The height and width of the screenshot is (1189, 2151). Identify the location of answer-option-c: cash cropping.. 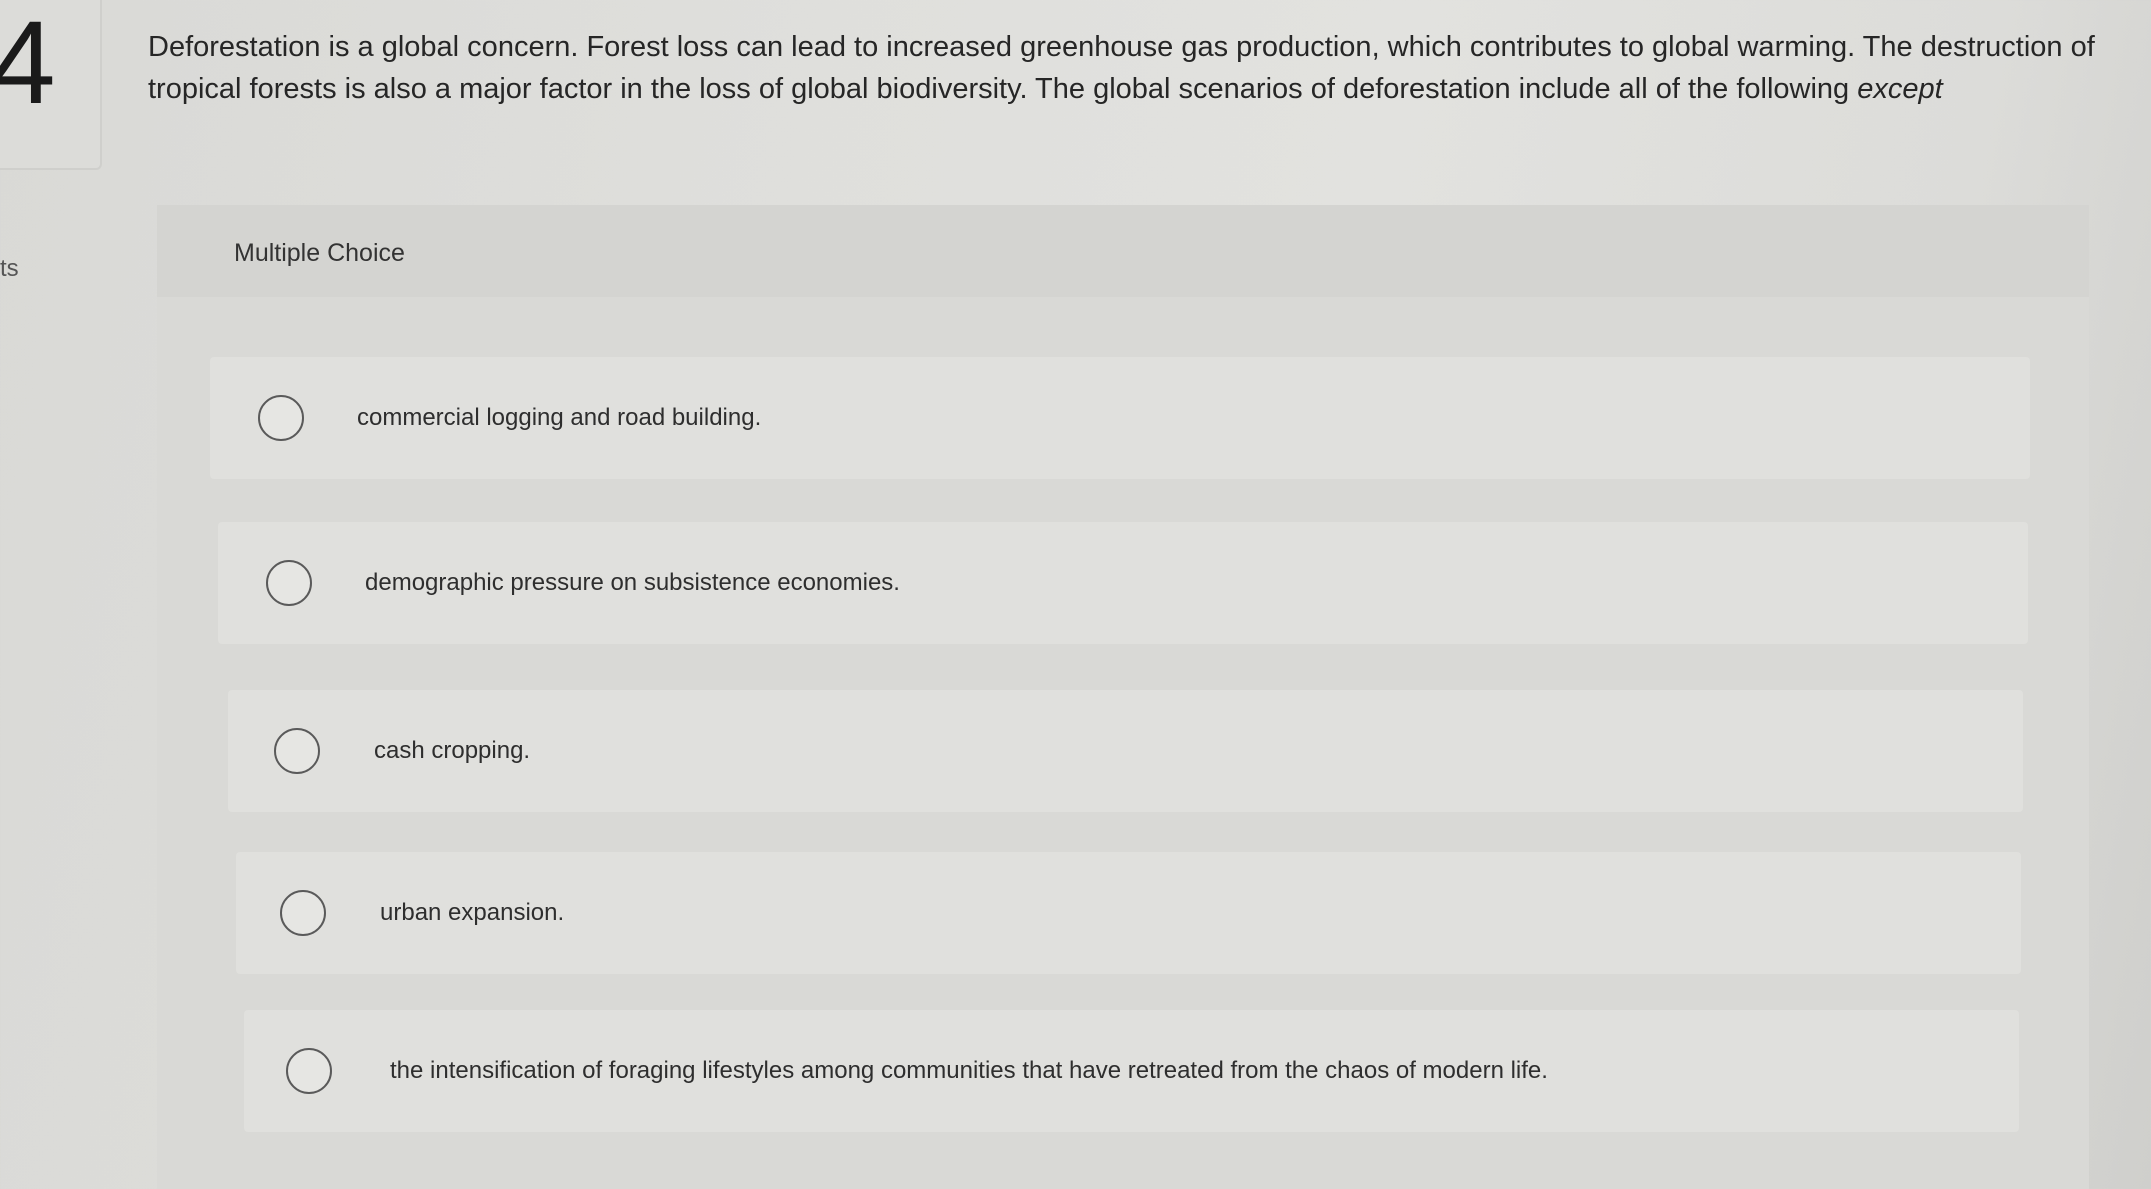
(1125, 751).